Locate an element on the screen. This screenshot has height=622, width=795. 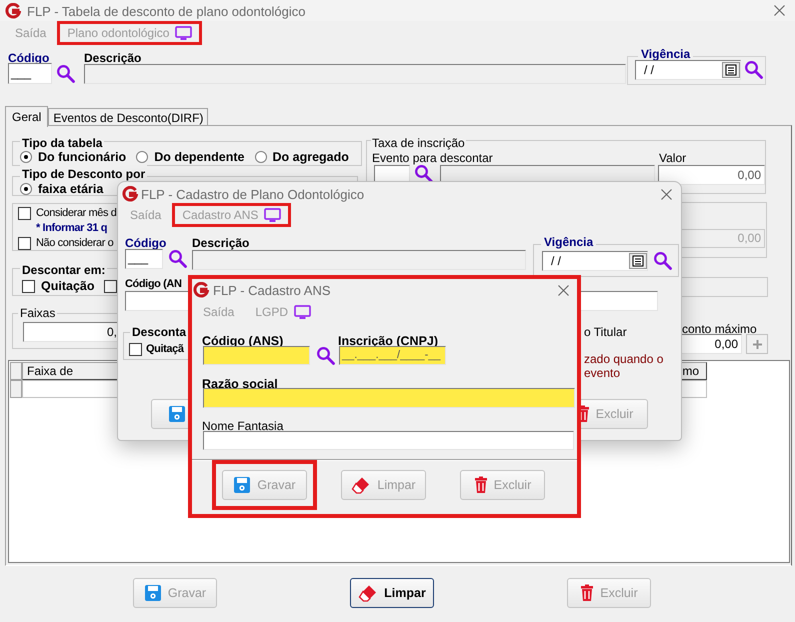
option-label: Do dependente is located at coordinates (199, 157).